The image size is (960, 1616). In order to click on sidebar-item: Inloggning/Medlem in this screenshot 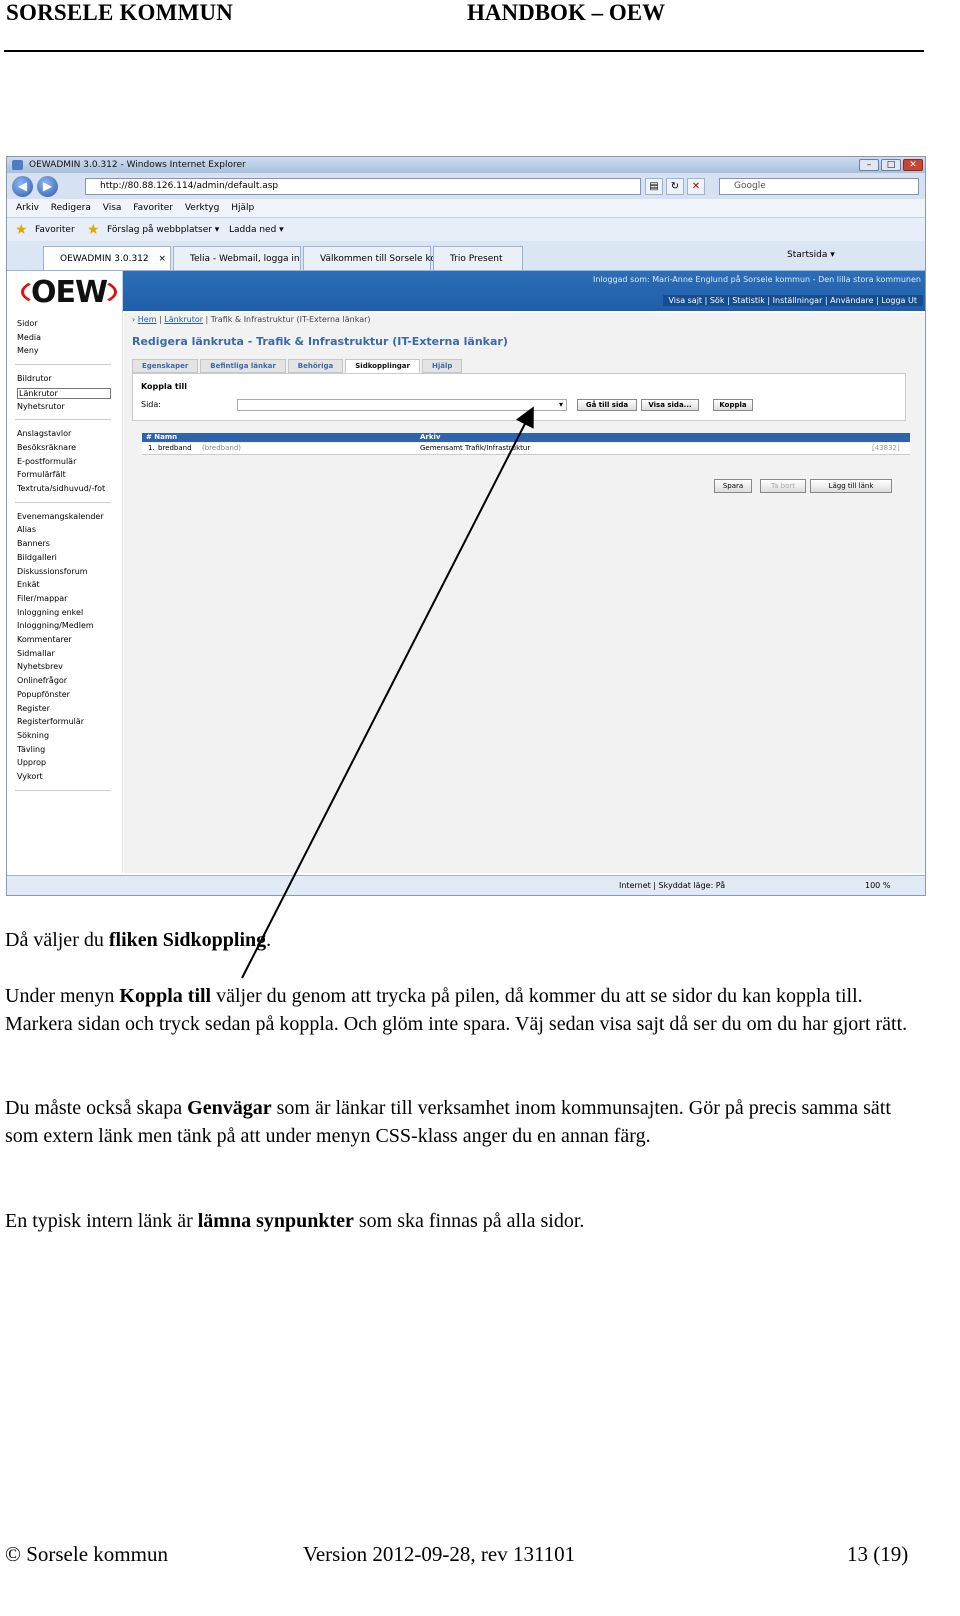, I will do `click(55, 625)`.